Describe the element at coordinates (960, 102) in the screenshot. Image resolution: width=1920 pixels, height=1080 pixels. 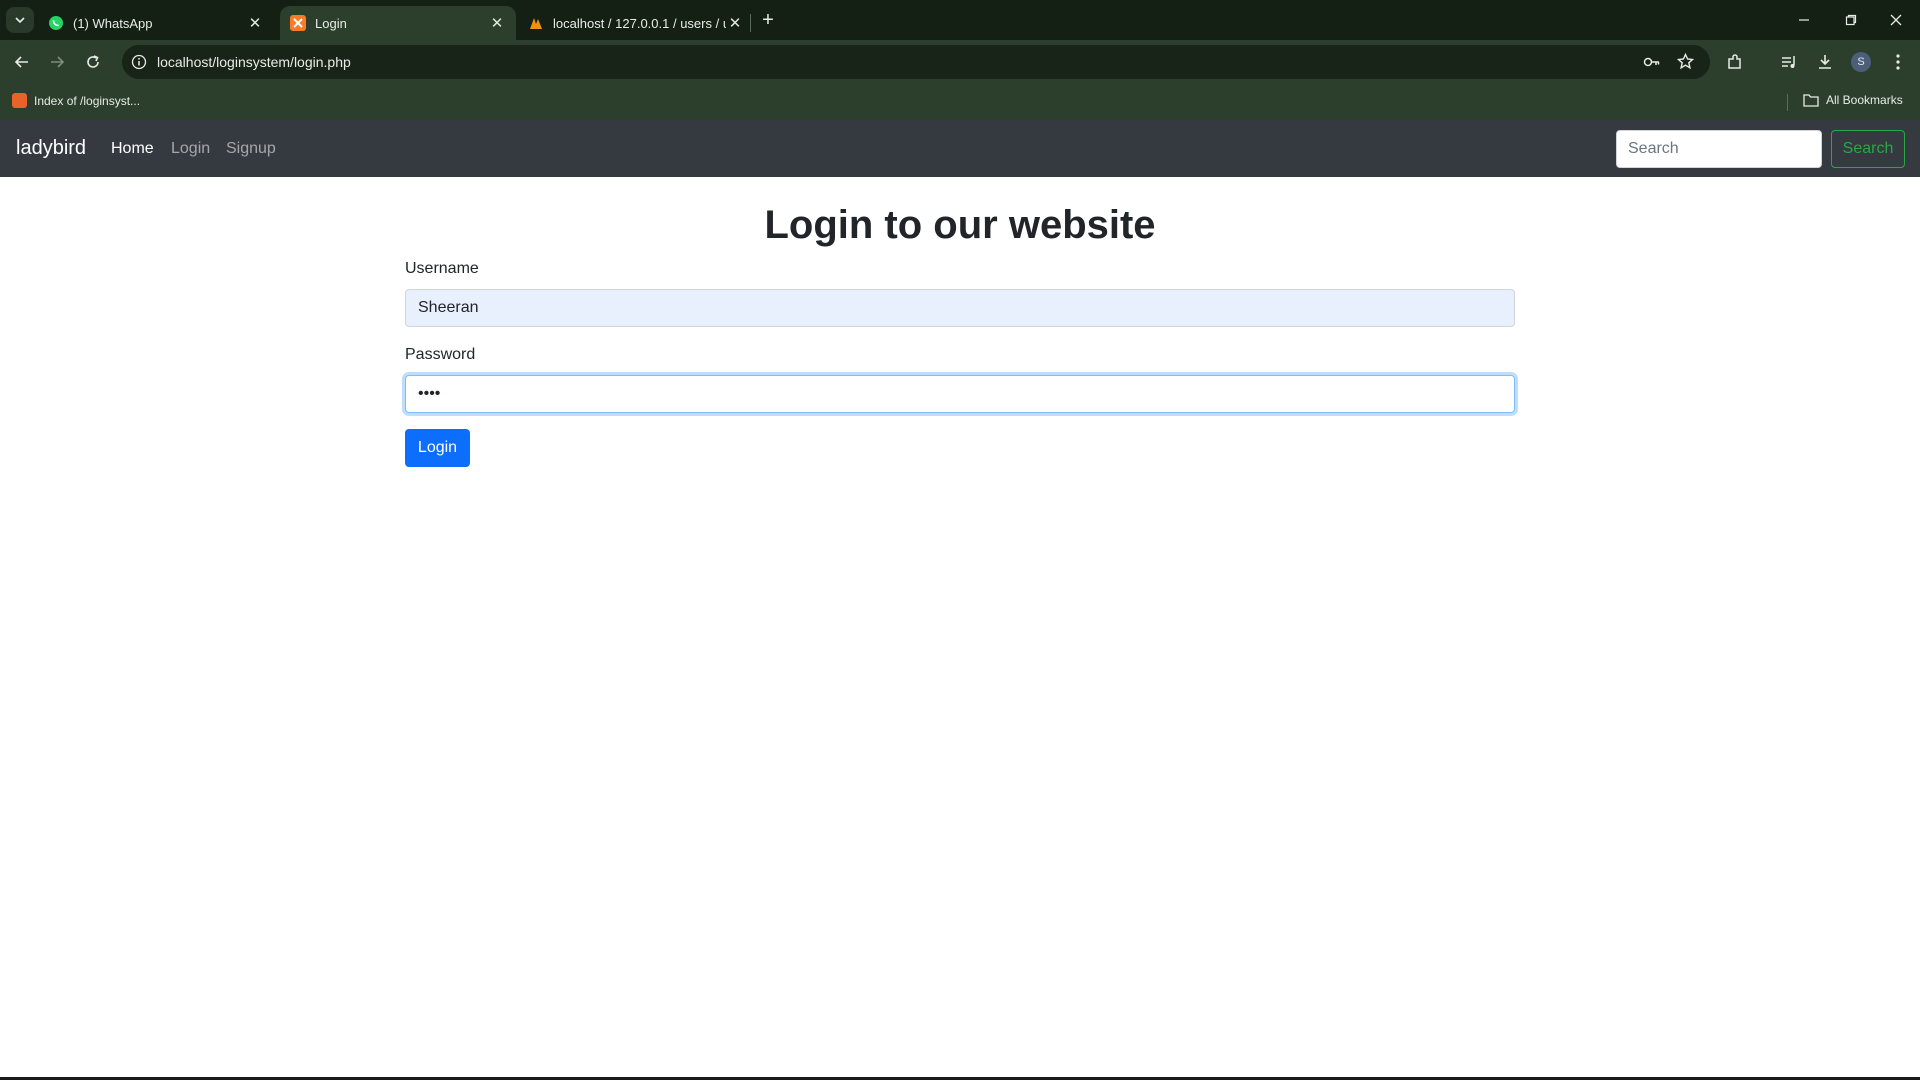
I see `bookmarks-bar: Index of /loginsyst... All Bookmarks` at that location.